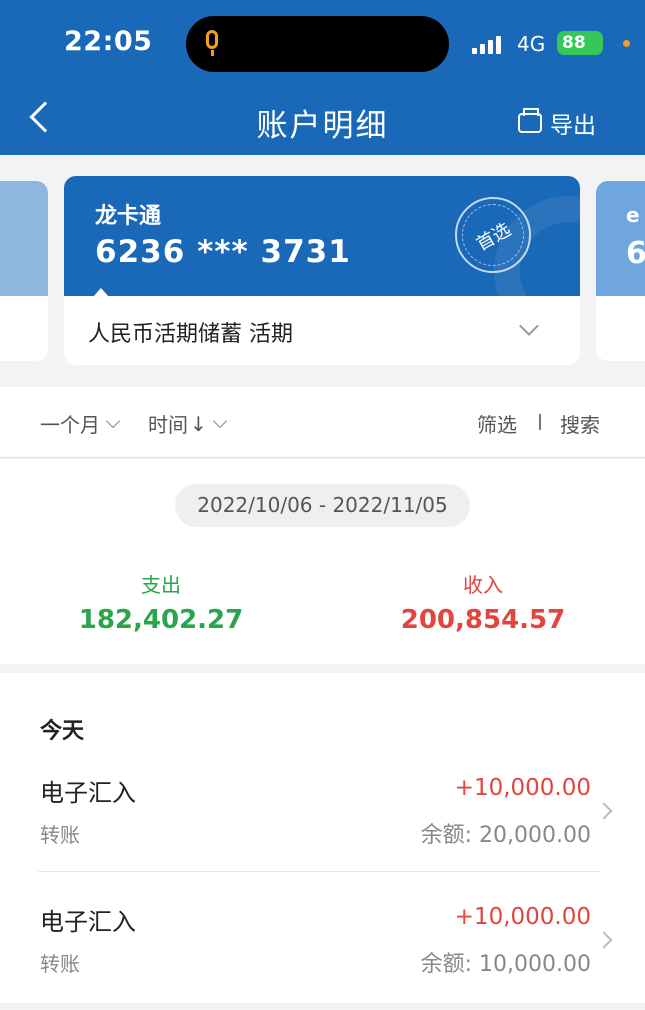 The height and width of the screenshot is (1010, 645). I want to click on transaction-balance: 余额: 10,000.00, so click(505, 964).